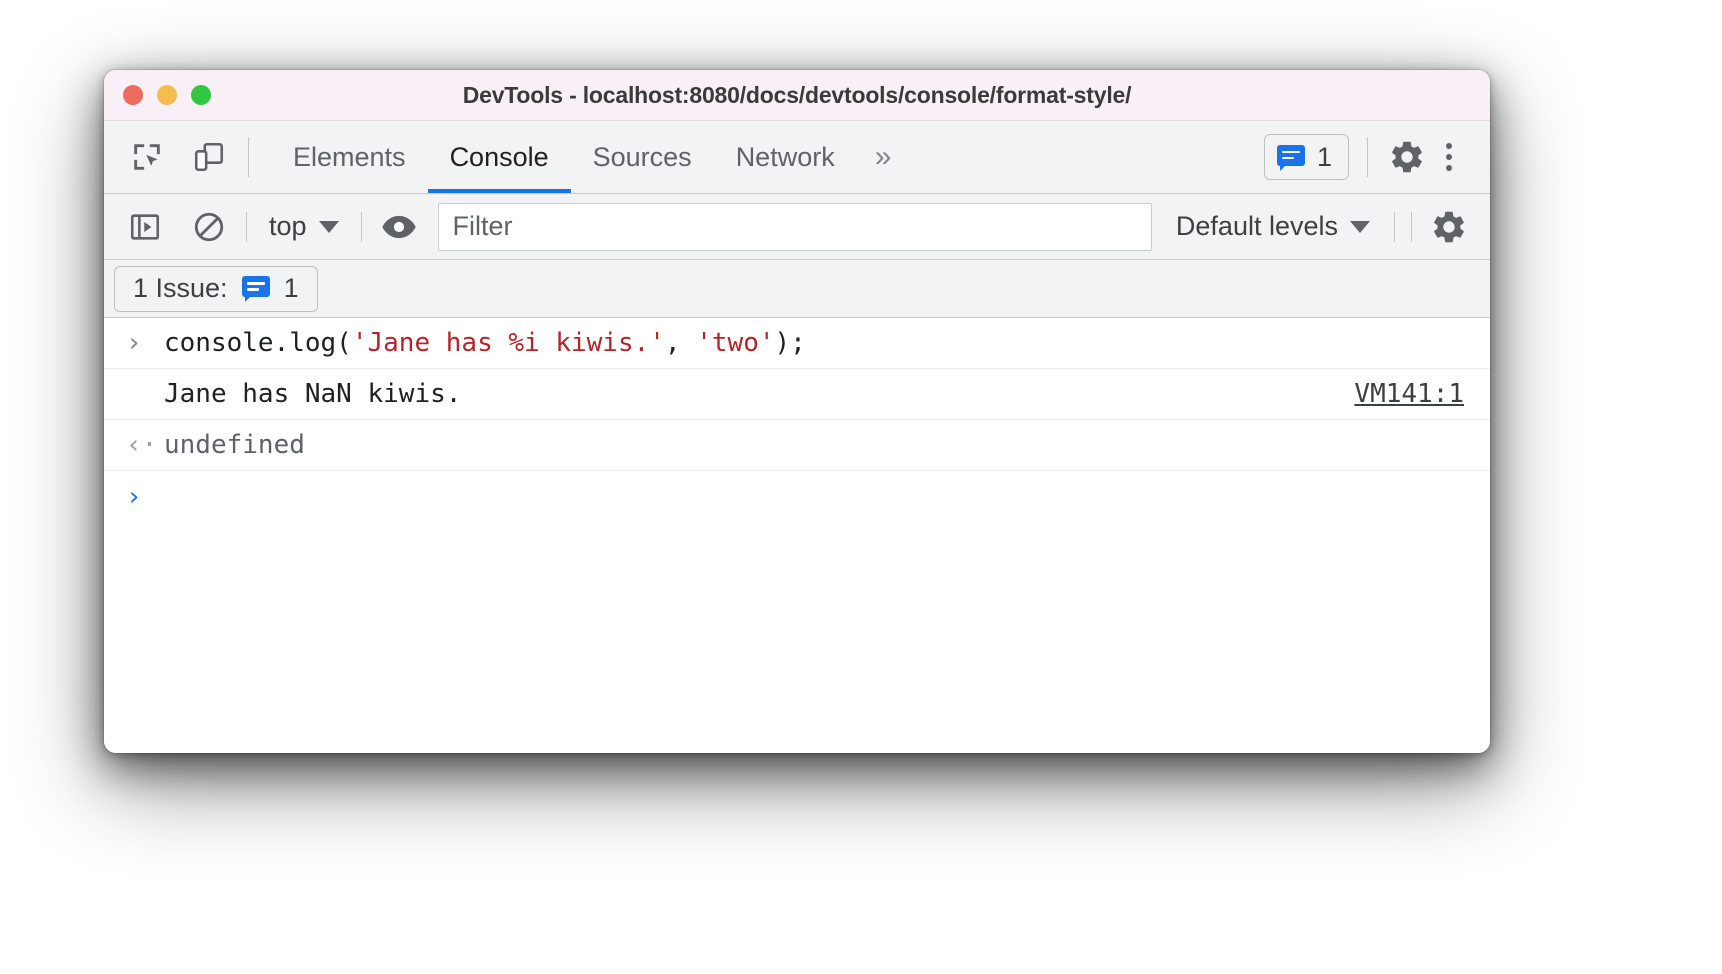 The height and width of the screenshot is (974, 1722). Describe the element at coordinates (258, 343) in the screenshot. I see `code-segment: console.log(` at that location.